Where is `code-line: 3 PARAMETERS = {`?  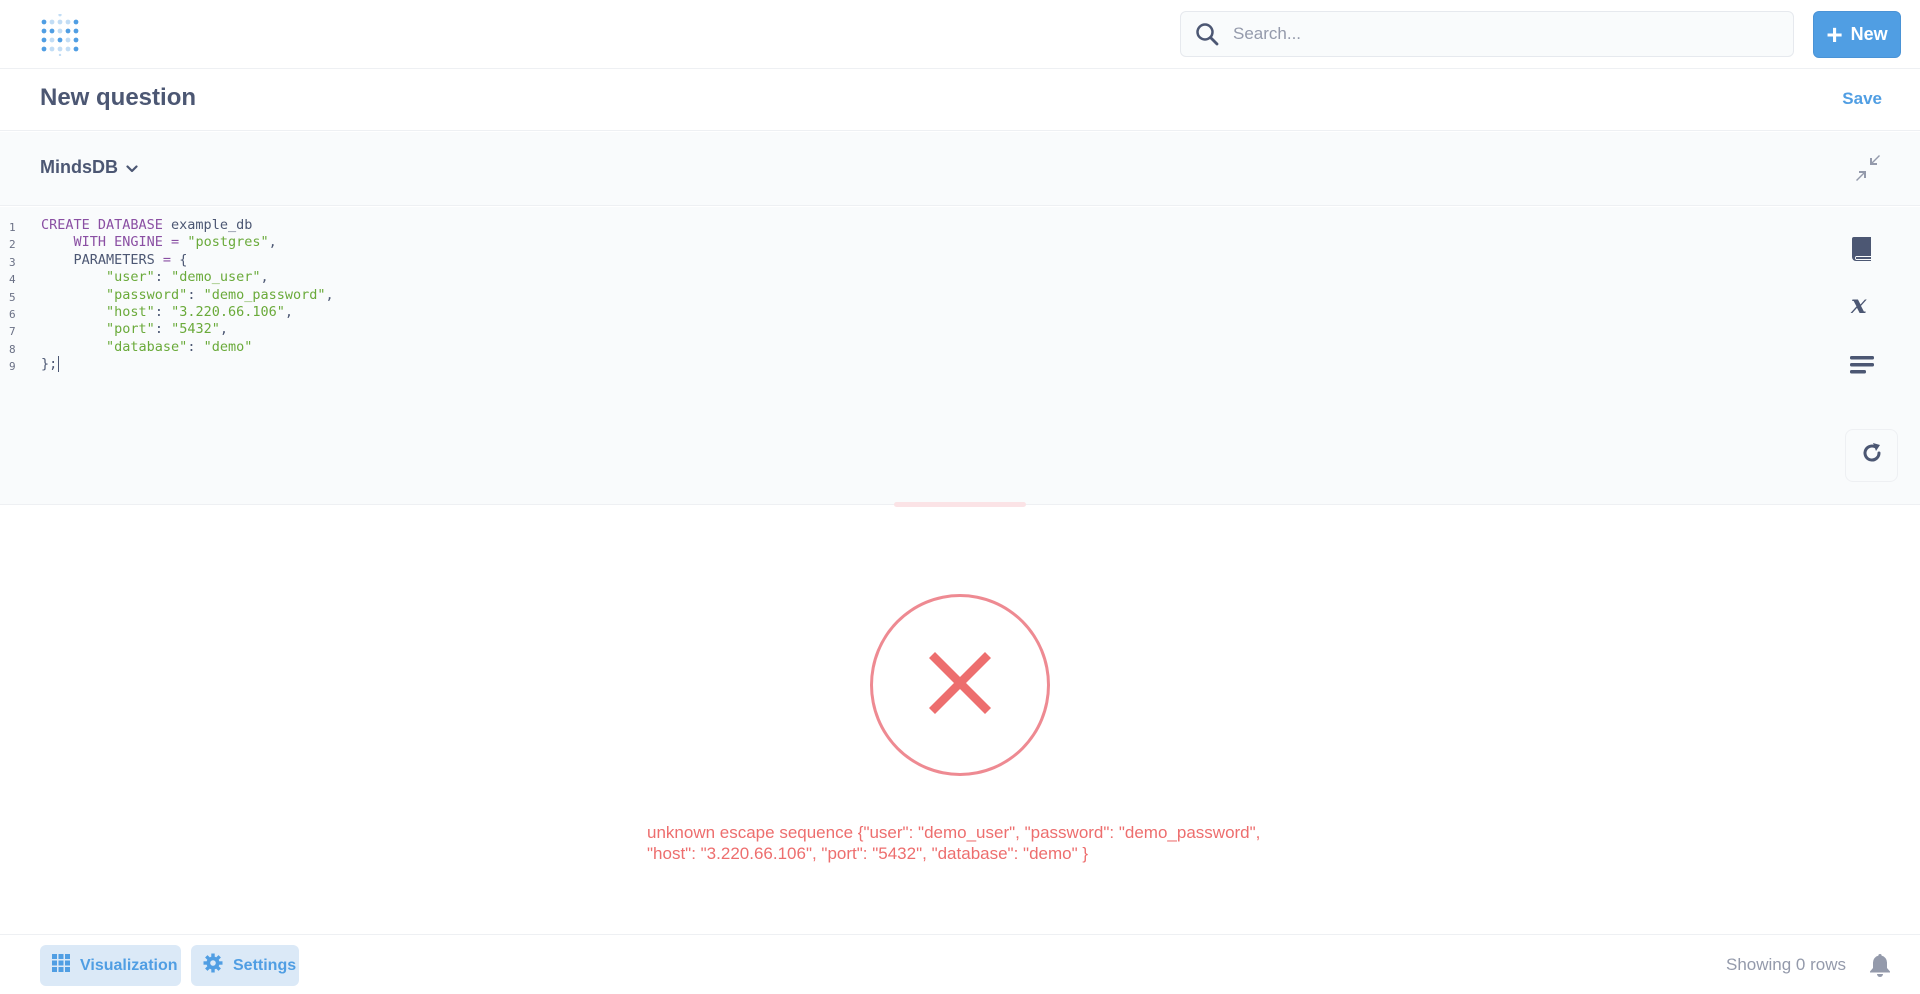 code-line: 3 PARAMETERS = { is located at coordinates (167, 260).